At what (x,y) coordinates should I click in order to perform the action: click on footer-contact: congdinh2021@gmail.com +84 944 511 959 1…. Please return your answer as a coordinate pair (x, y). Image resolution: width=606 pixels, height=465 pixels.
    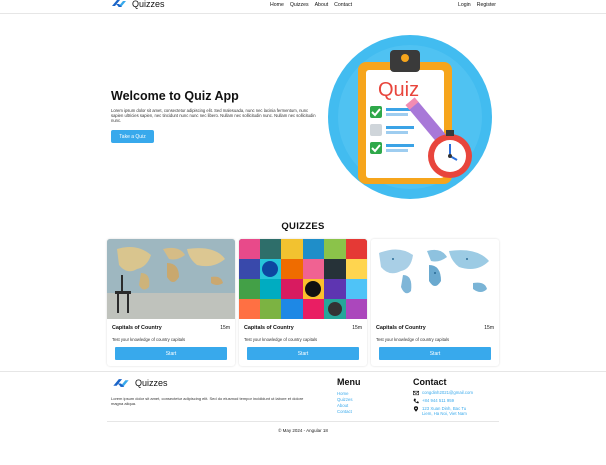
    Looking at the image, I should click on (443, 404).